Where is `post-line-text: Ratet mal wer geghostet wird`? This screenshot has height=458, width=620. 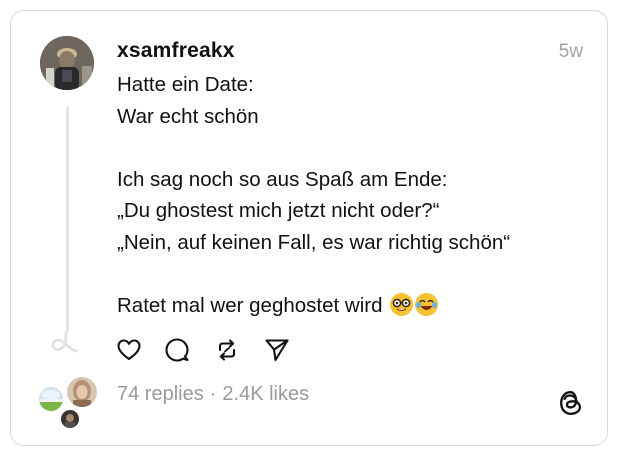
post-line-text: Ratet mal wer geghostet wird is located at coordinates (250, 305).